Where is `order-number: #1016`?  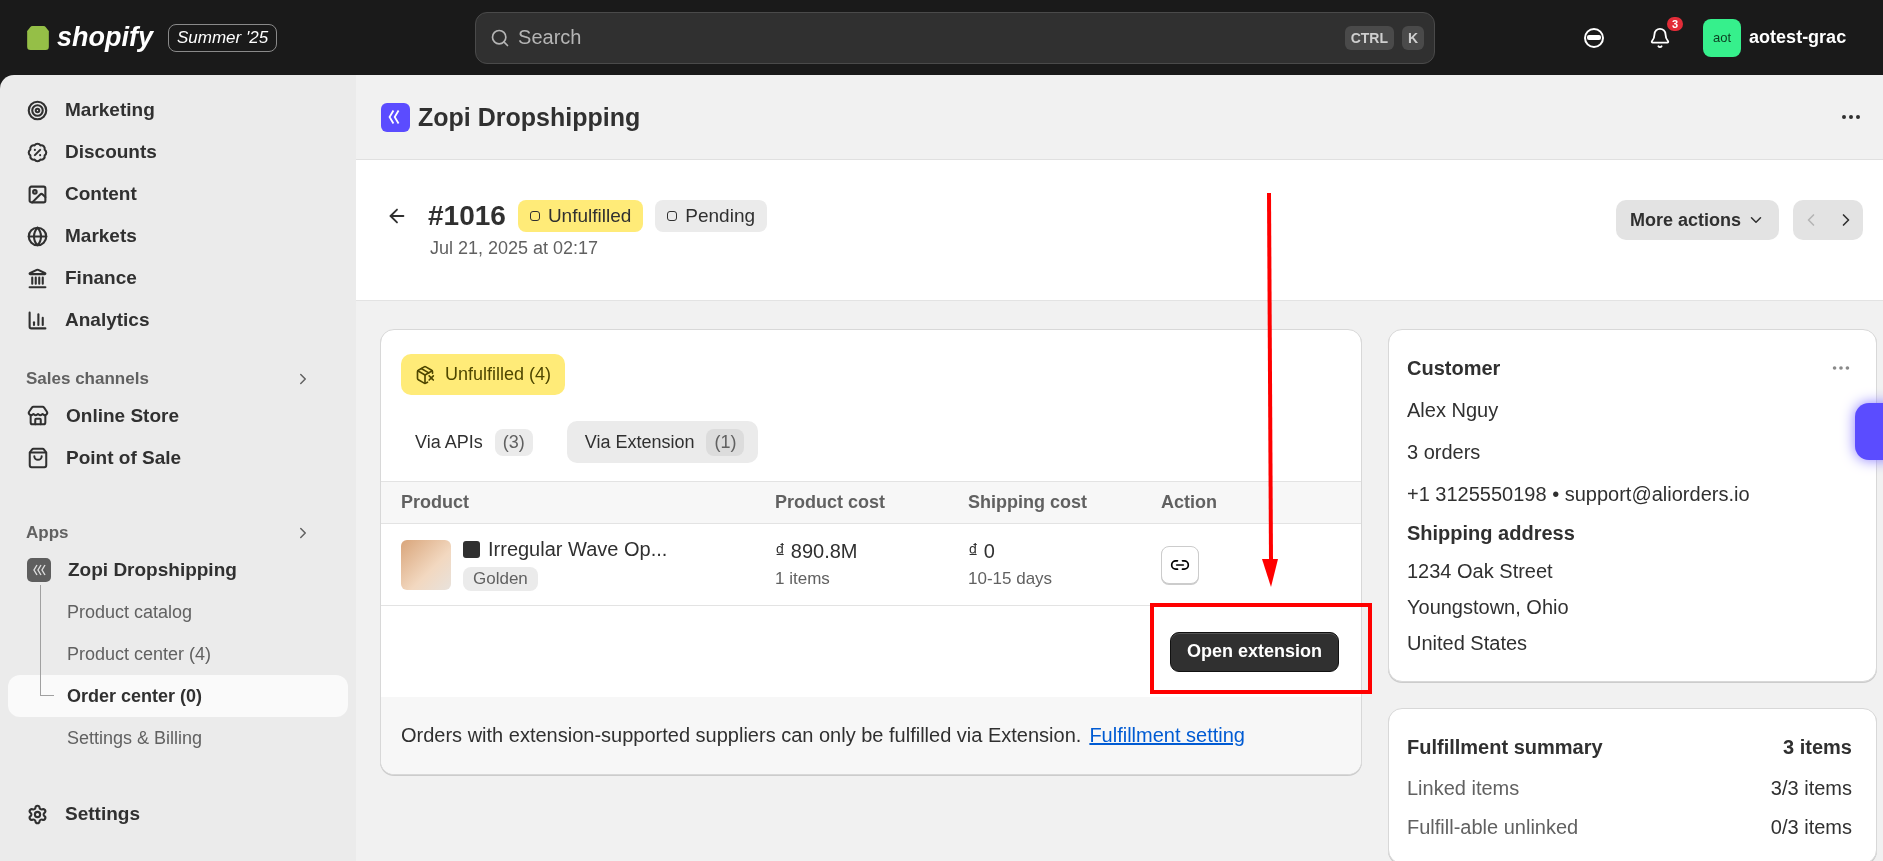
order-number: #1016 is located at coordinates (467, 216).